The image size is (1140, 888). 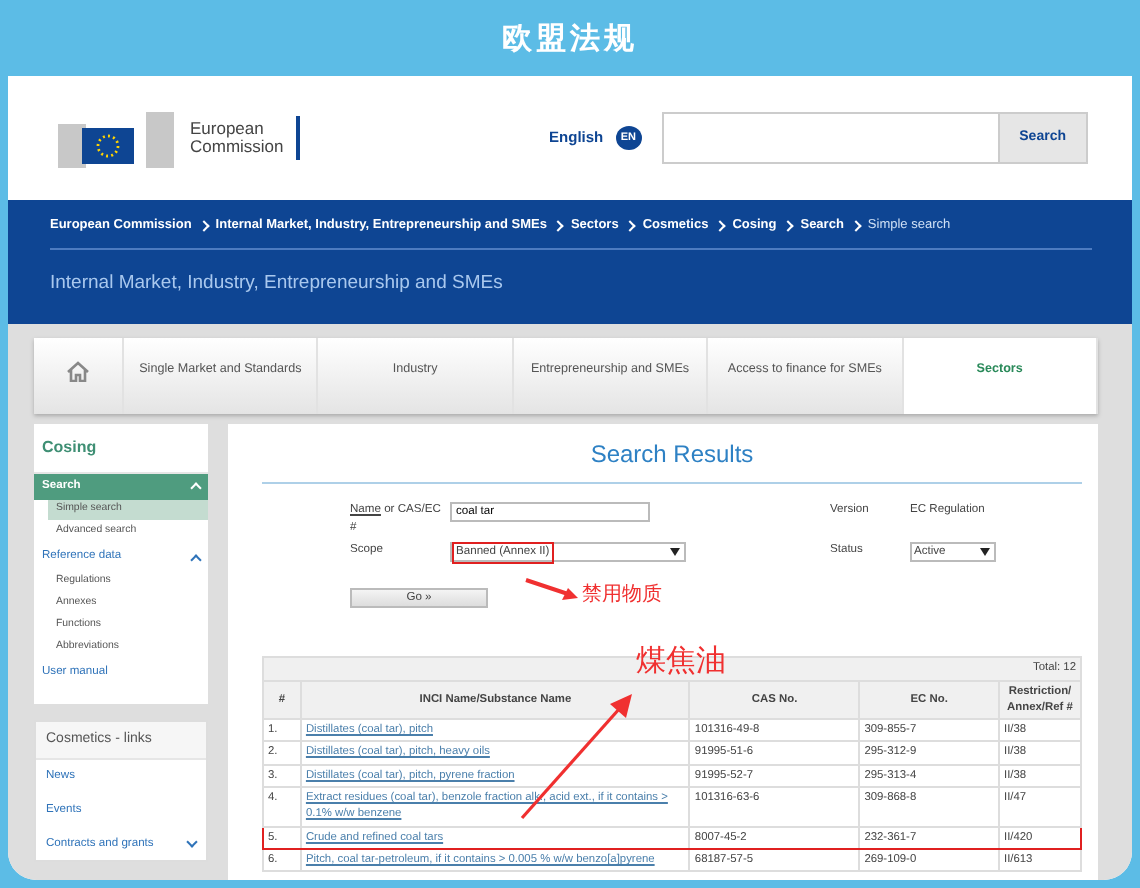 I want to click on annotation-label: 煤焦油, so click(x=681, y=661).